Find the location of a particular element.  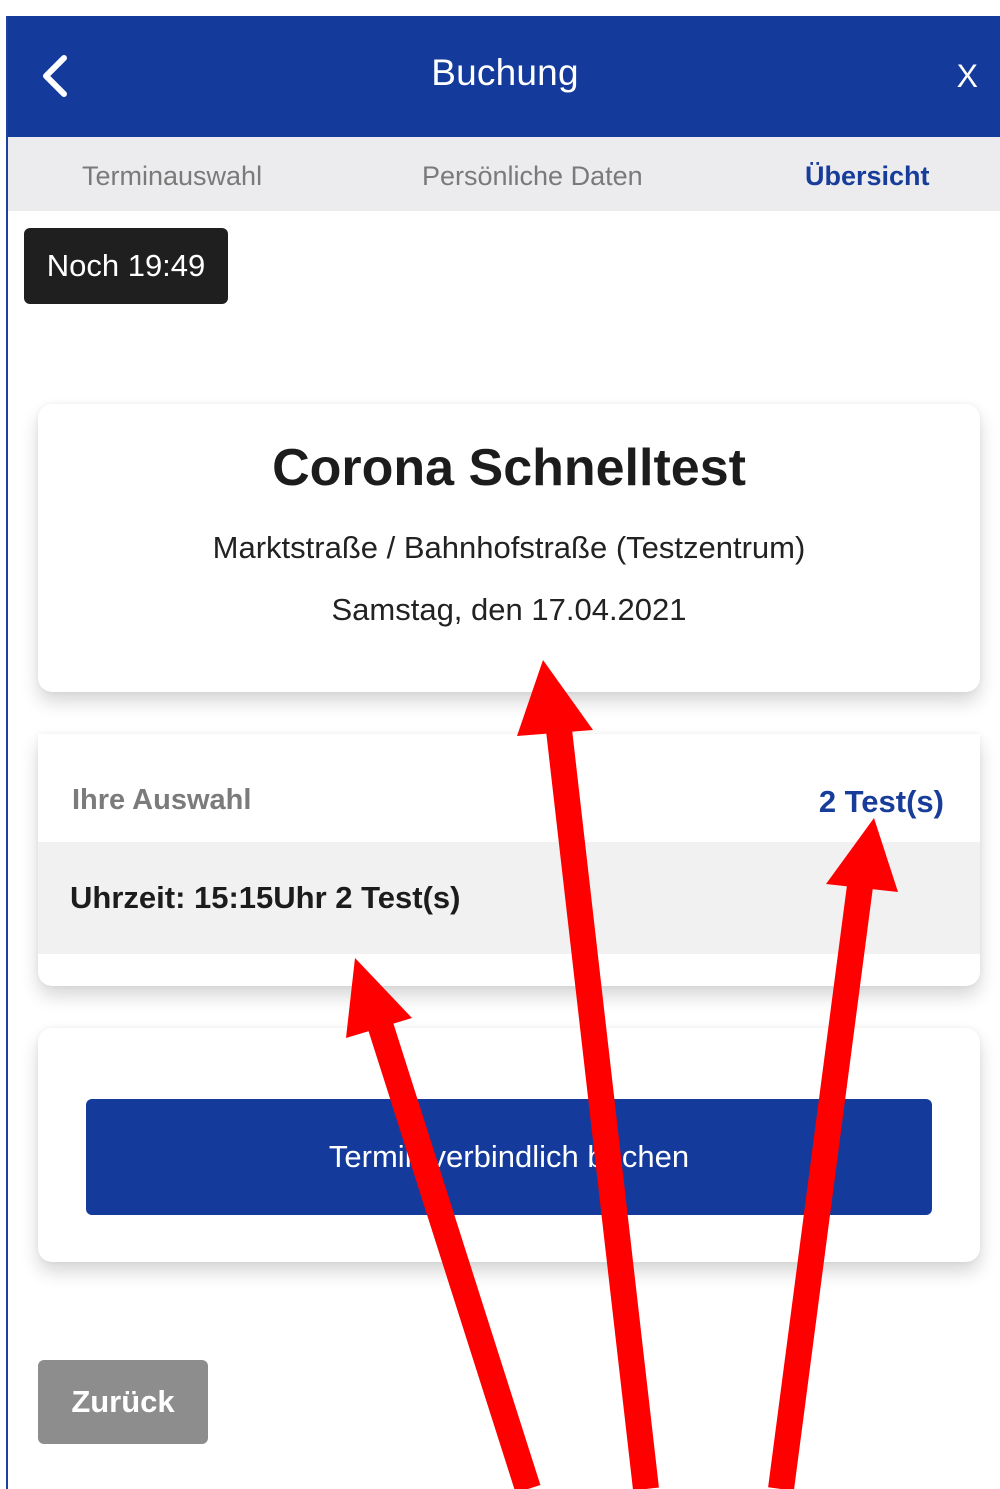

step-persoenliche-daten: Persönliche Daten is located at coordinates (532, 176).